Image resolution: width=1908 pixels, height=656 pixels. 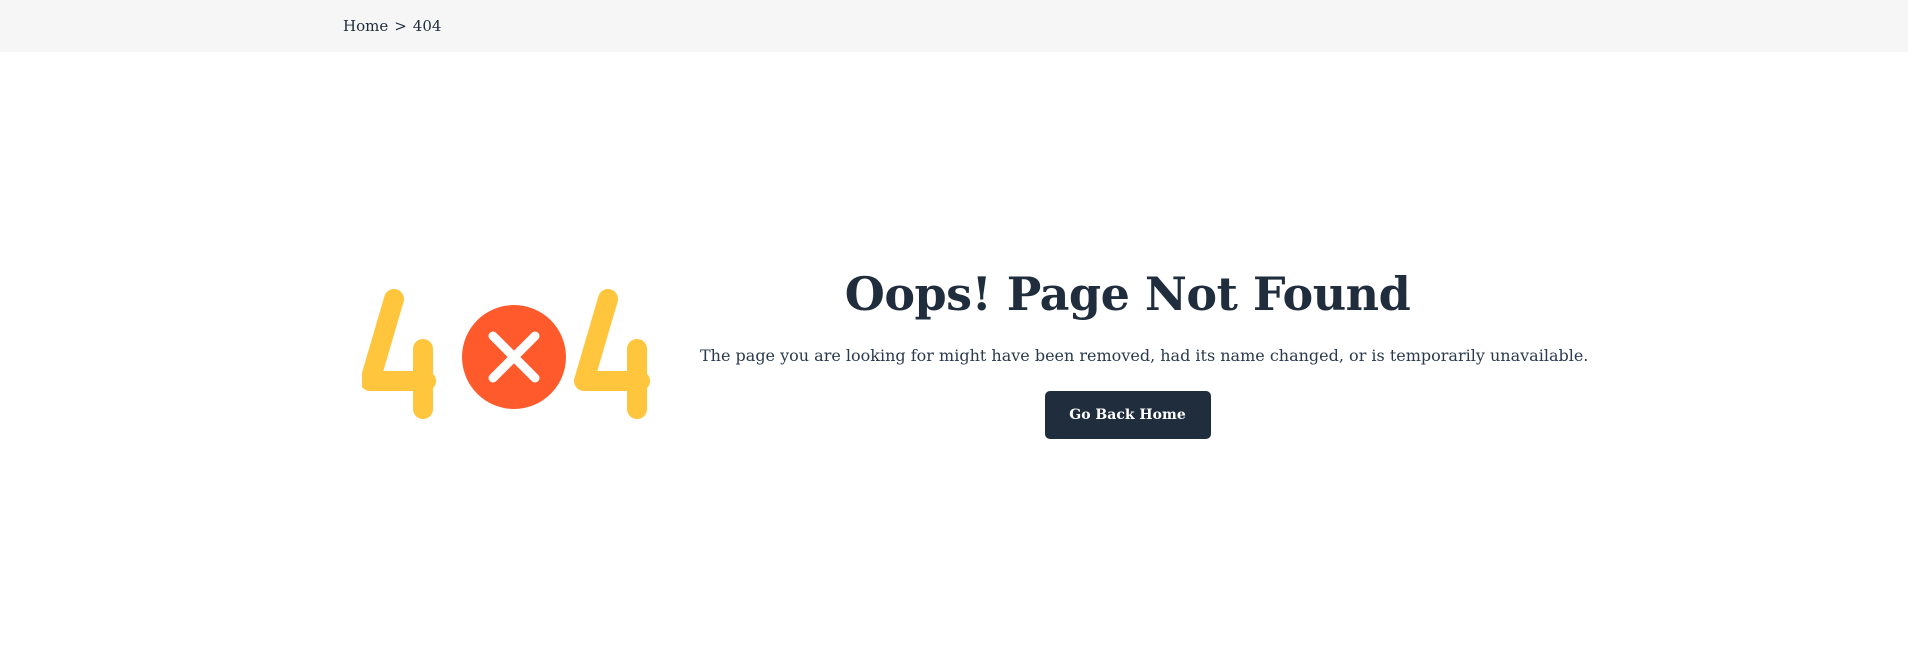 What do you see at coordinates (1127, 294) in the screenshot?
I see `page-title: Oops! Page Not Found` at bounding box center [1127, 294].